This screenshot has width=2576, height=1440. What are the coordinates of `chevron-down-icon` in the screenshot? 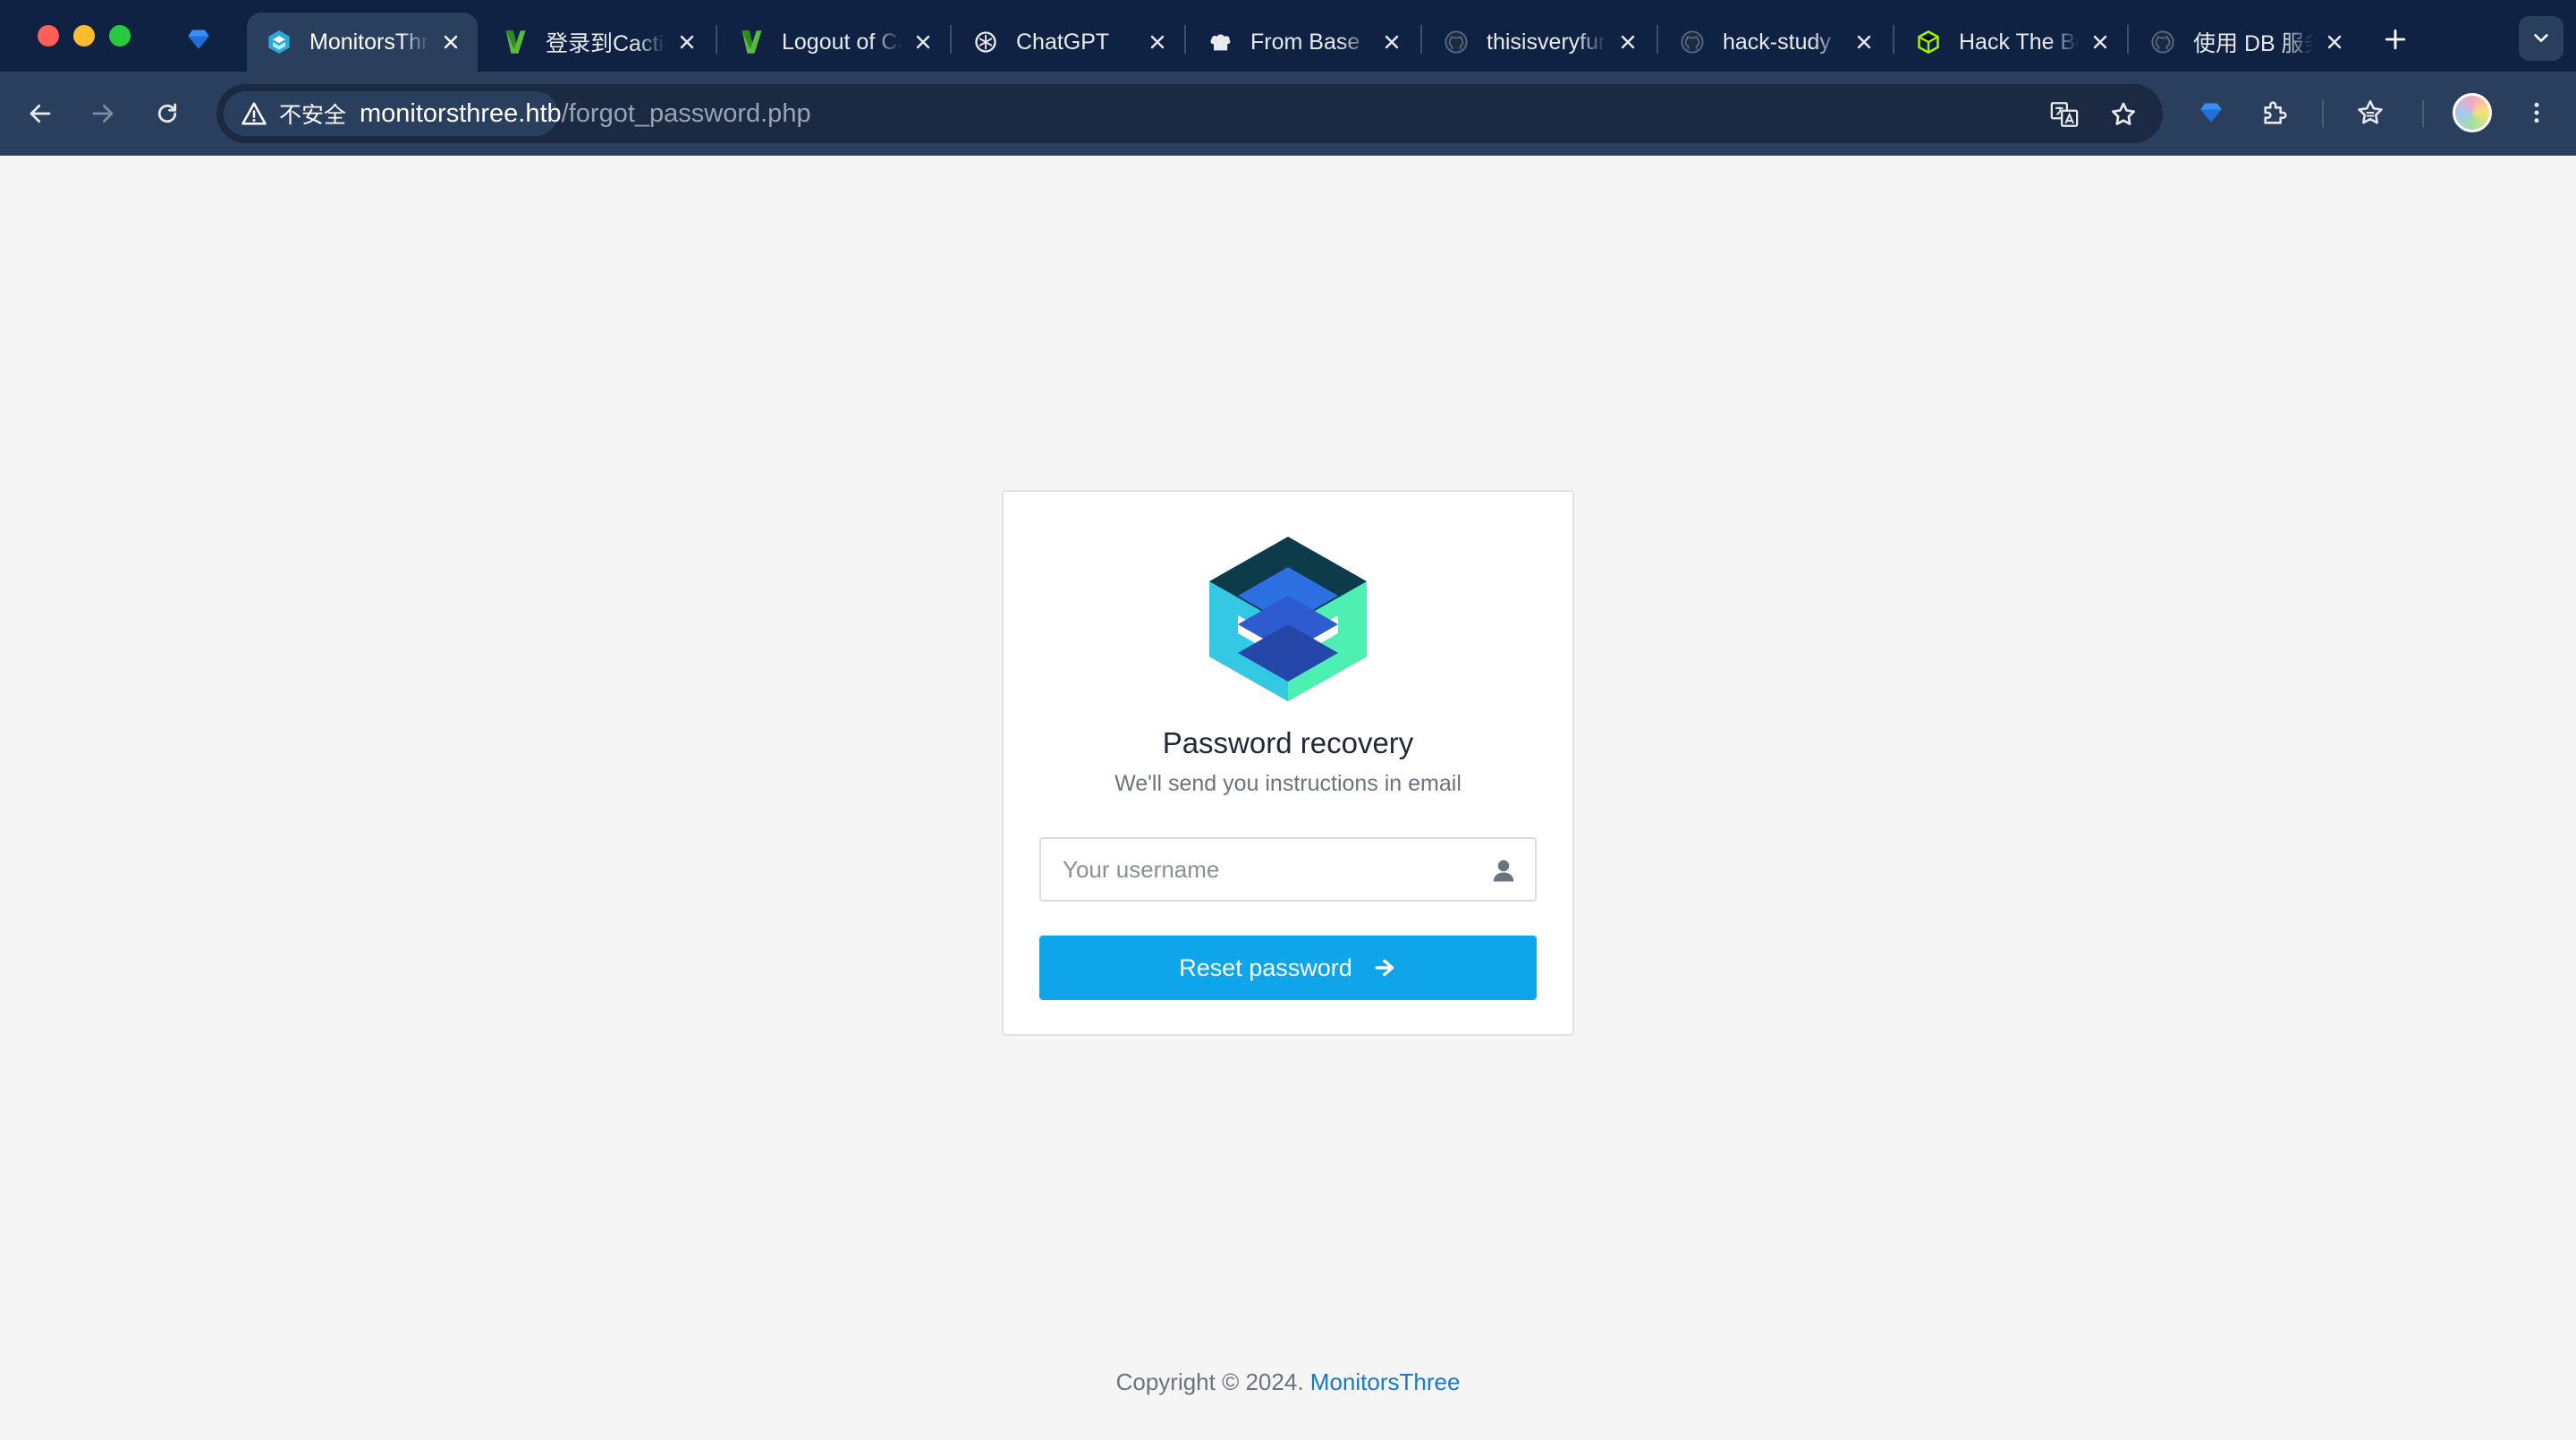 It's located at (2541, 39).